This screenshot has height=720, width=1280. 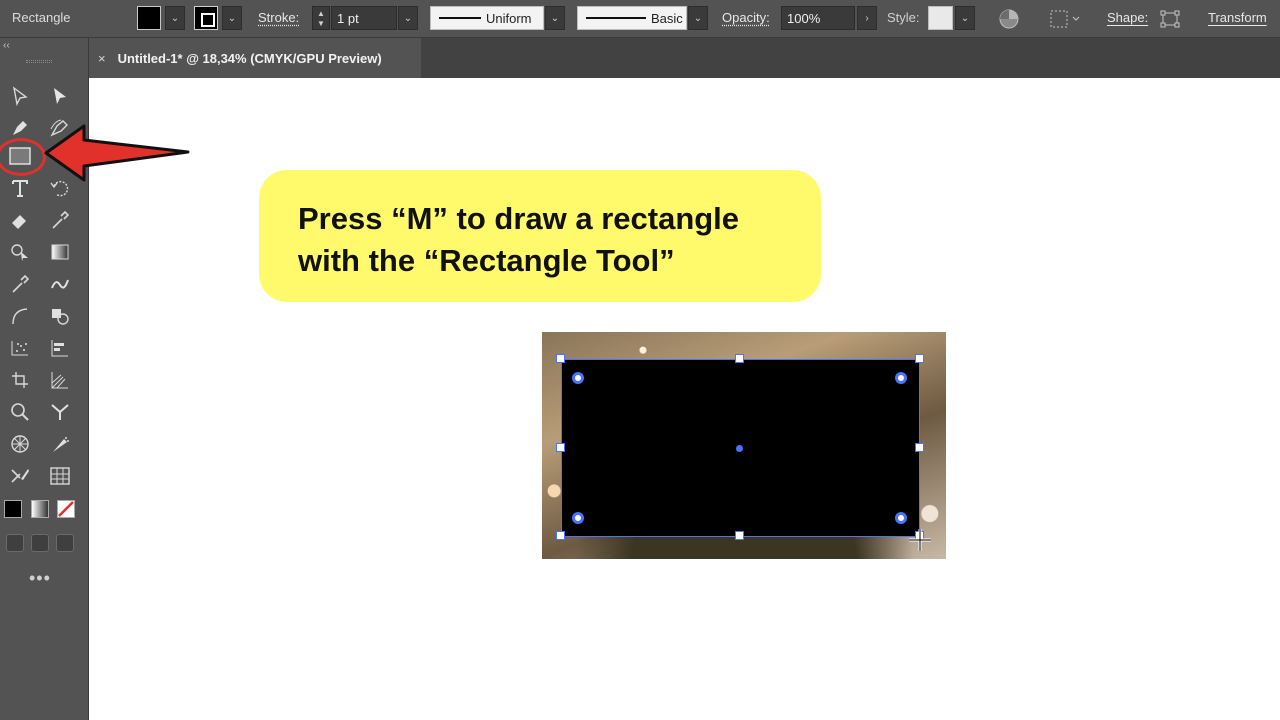 I want to click on artboard-tool-icon, so click(x=20, y=380).